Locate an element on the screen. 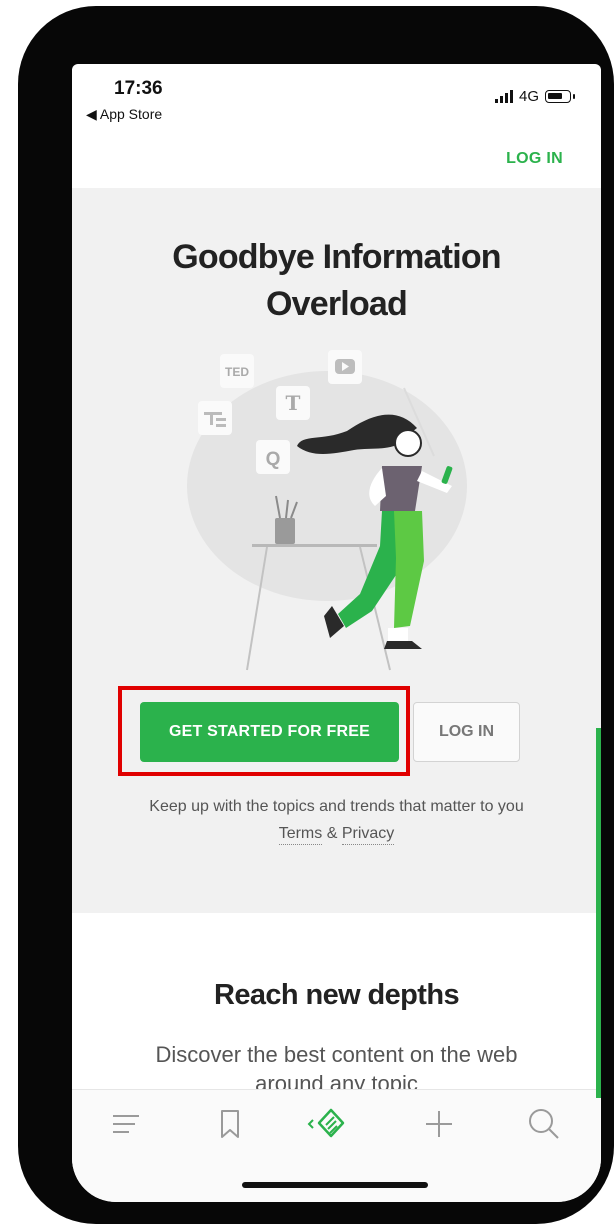 This screenshot has width=615, height=1228. svg-text: T is located at coordinates (293, 403).